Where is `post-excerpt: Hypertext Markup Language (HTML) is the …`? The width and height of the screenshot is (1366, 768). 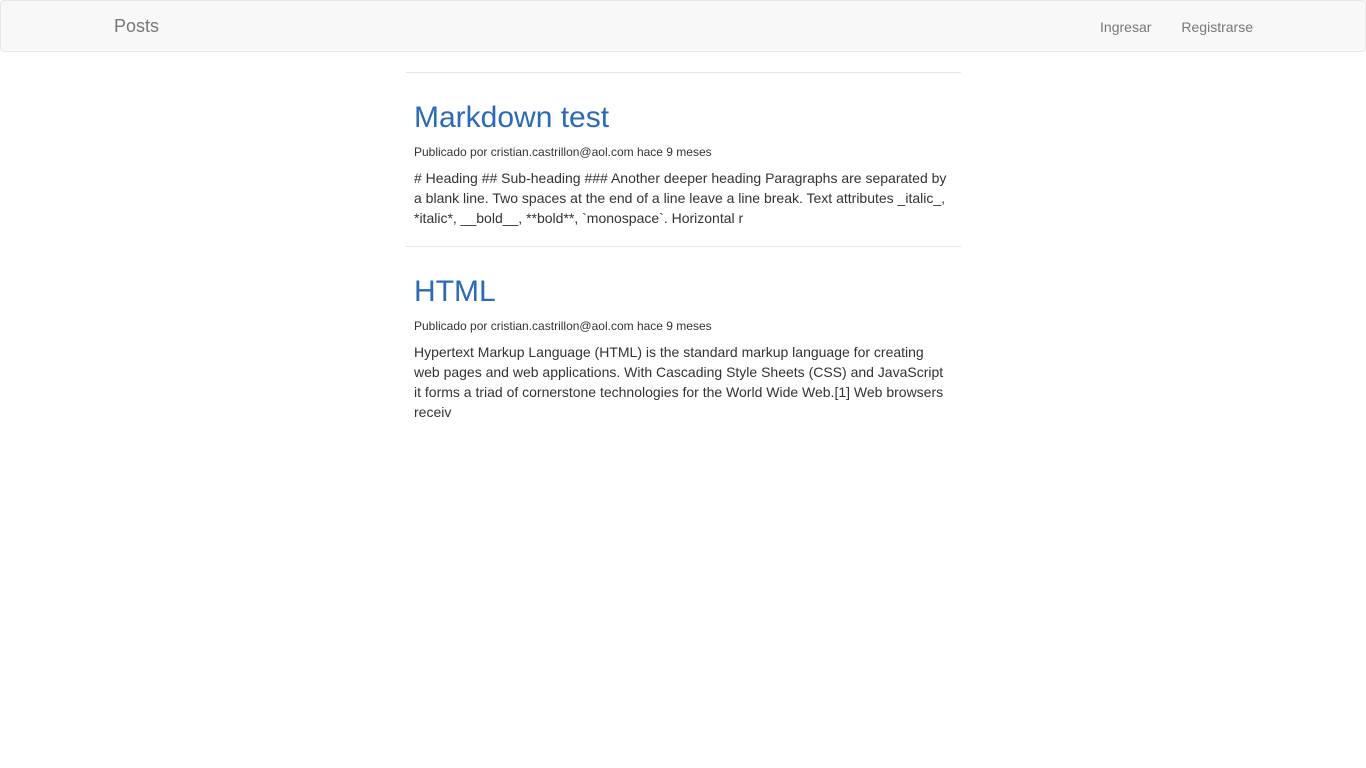 post-excerpt: Hypertext Markup Language (HTML) is the … is located at coordinates (679, 382).